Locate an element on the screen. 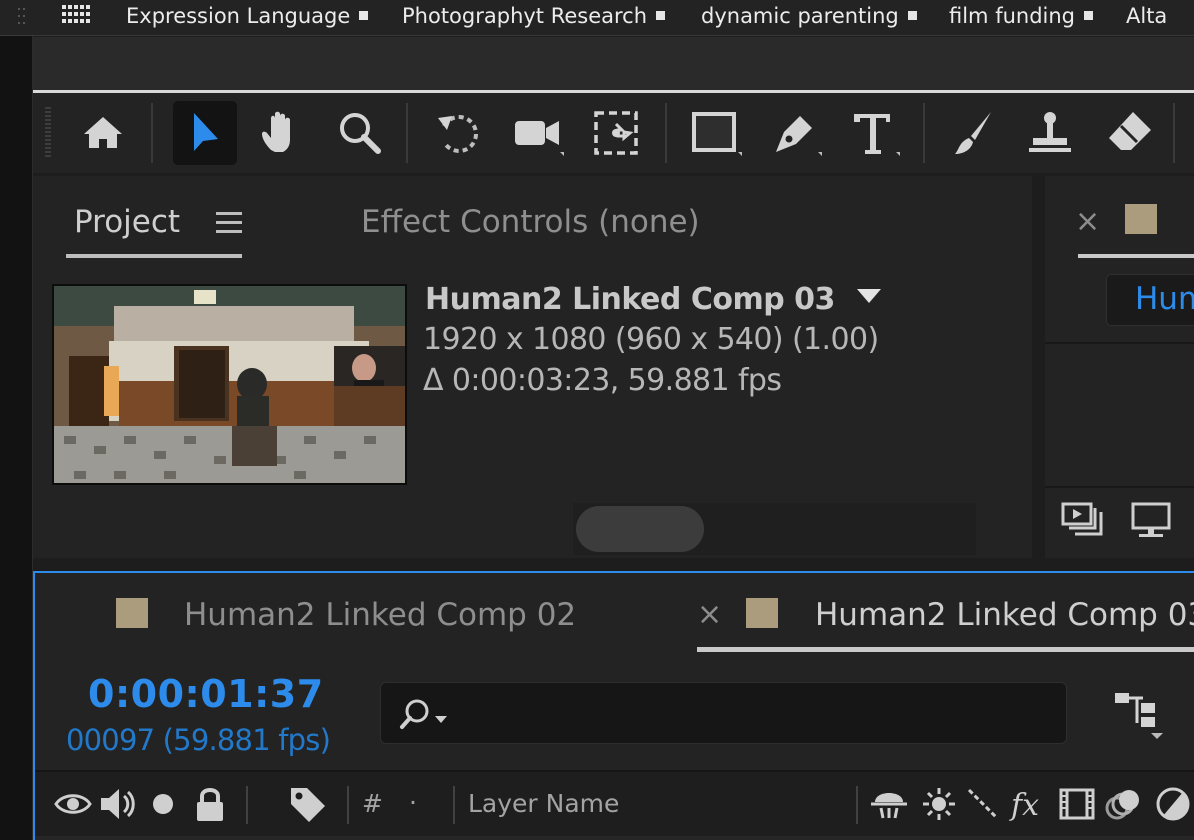 This screenshot has width=1194, height=840. rectangle-tool is located at coordinates (715, 133).